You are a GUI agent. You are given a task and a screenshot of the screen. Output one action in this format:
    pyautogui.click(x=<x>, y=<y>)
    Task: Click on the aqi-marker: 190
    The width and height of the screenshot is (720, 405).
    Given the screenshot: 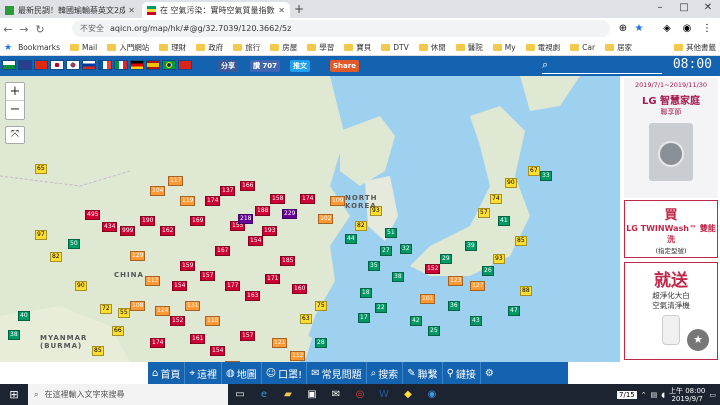 What is the action you would take?
    pyautogui.click(x=148, y=221)
    